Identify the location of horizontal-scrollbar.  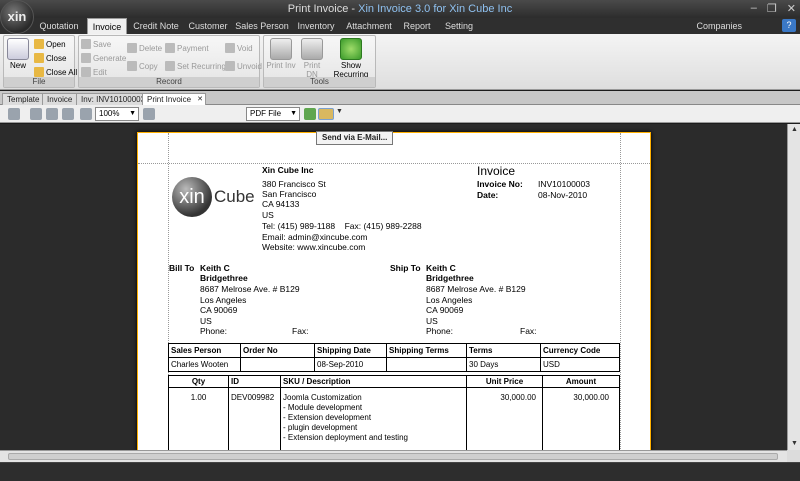
(393, 456).